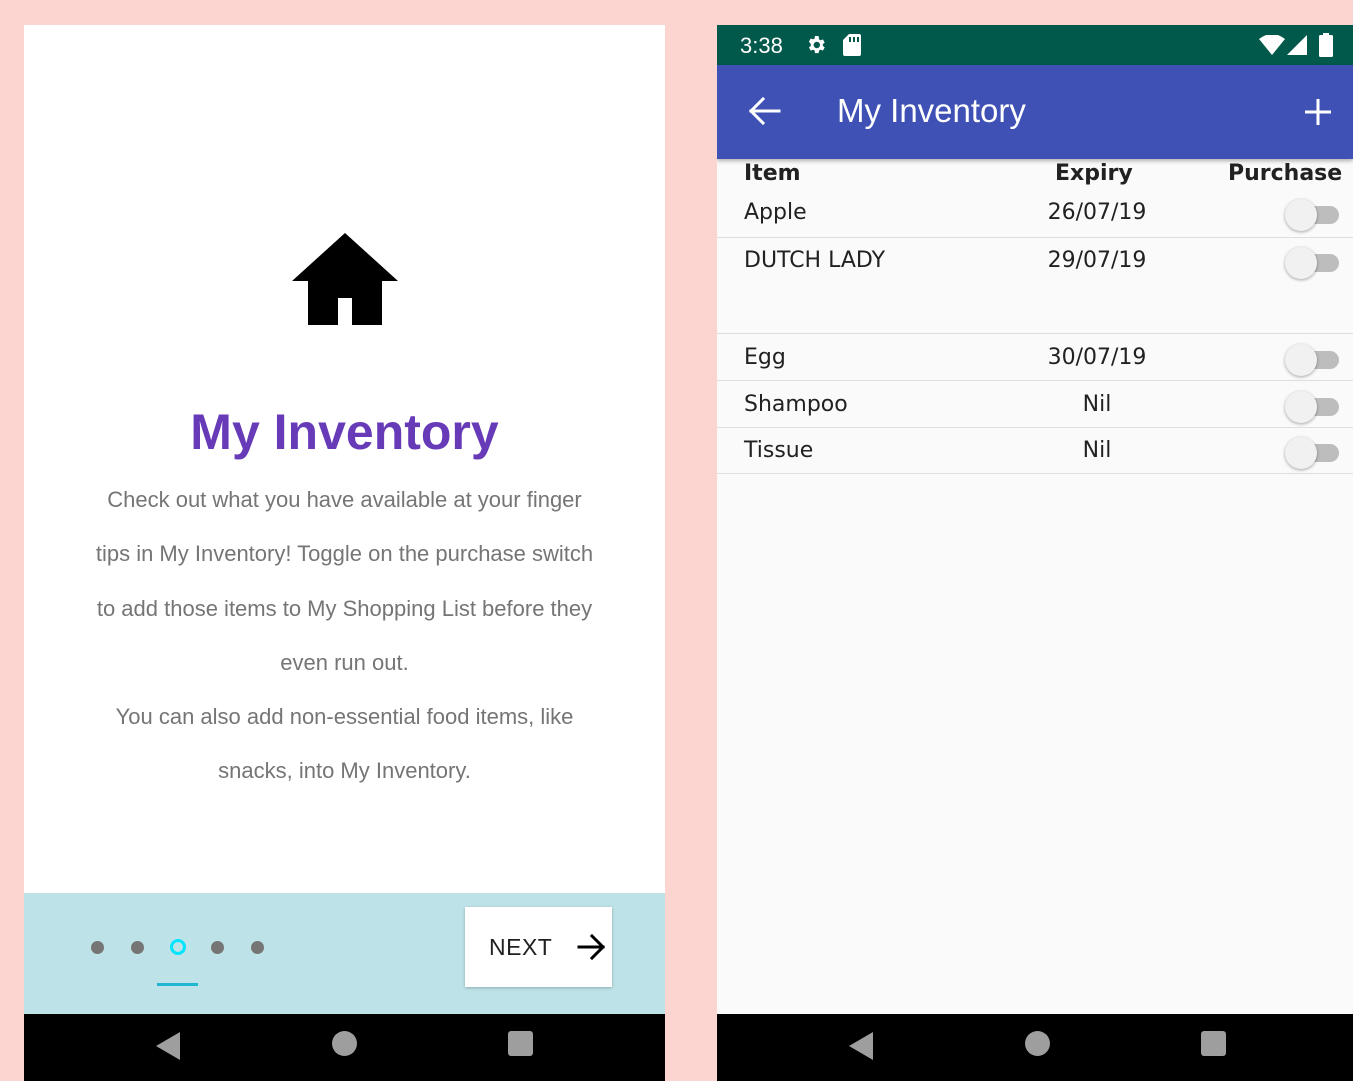  Describe the element at coordinates (344, 953) in the screenshot. I see `onboarding-footer: NEXT` at that location.